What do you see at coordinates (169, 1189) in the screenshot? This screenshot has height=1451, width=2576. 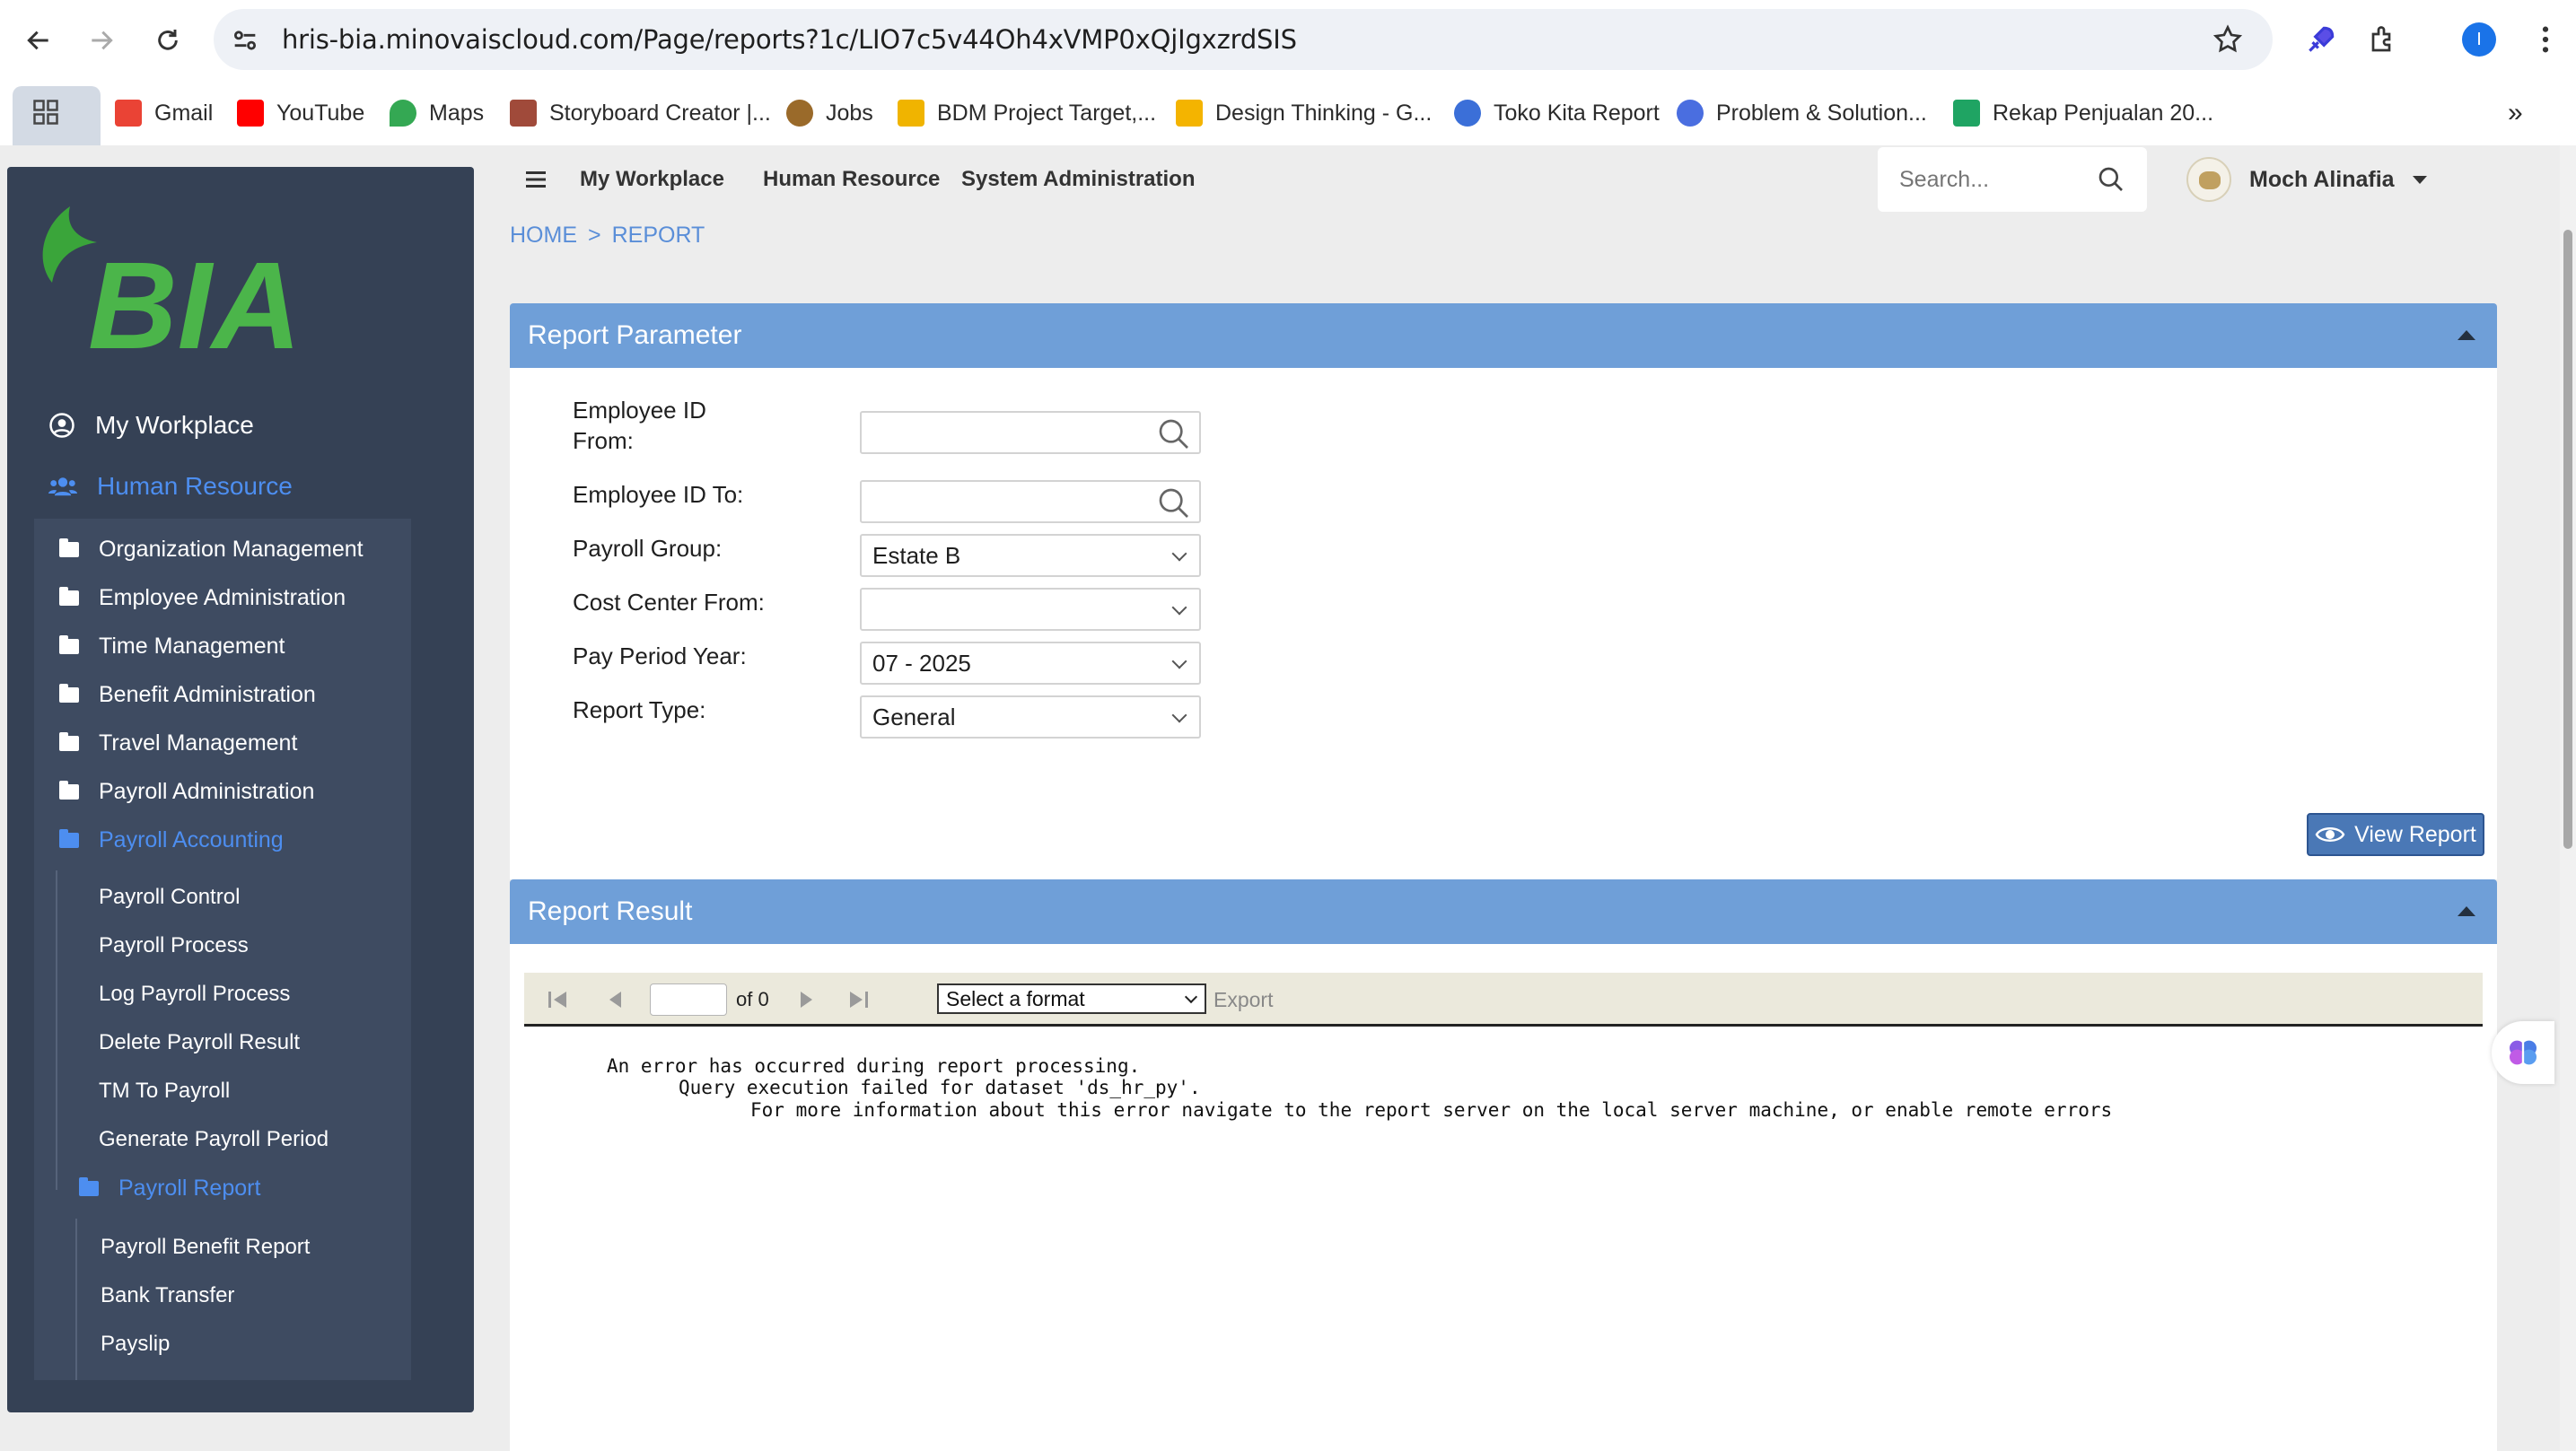 I see `sidebar-group-payroll-report: Payroll Report` at bounding box center [169, 1189].